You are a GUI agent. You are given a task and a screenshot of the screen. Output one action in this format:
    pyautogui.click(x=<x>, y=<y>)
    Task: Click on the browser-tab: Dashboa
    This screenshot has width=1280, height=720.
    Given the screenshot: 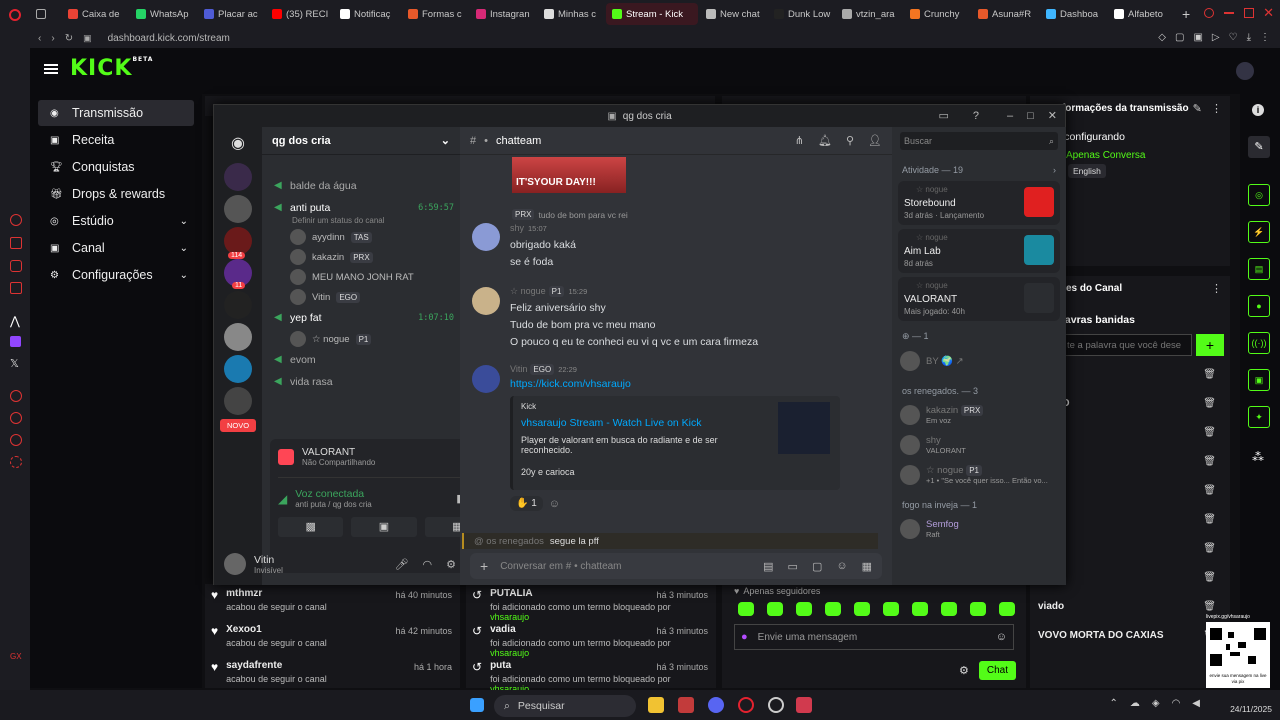 What is the action you would take?
    pyautogui.click(x=1073, y=14)
    